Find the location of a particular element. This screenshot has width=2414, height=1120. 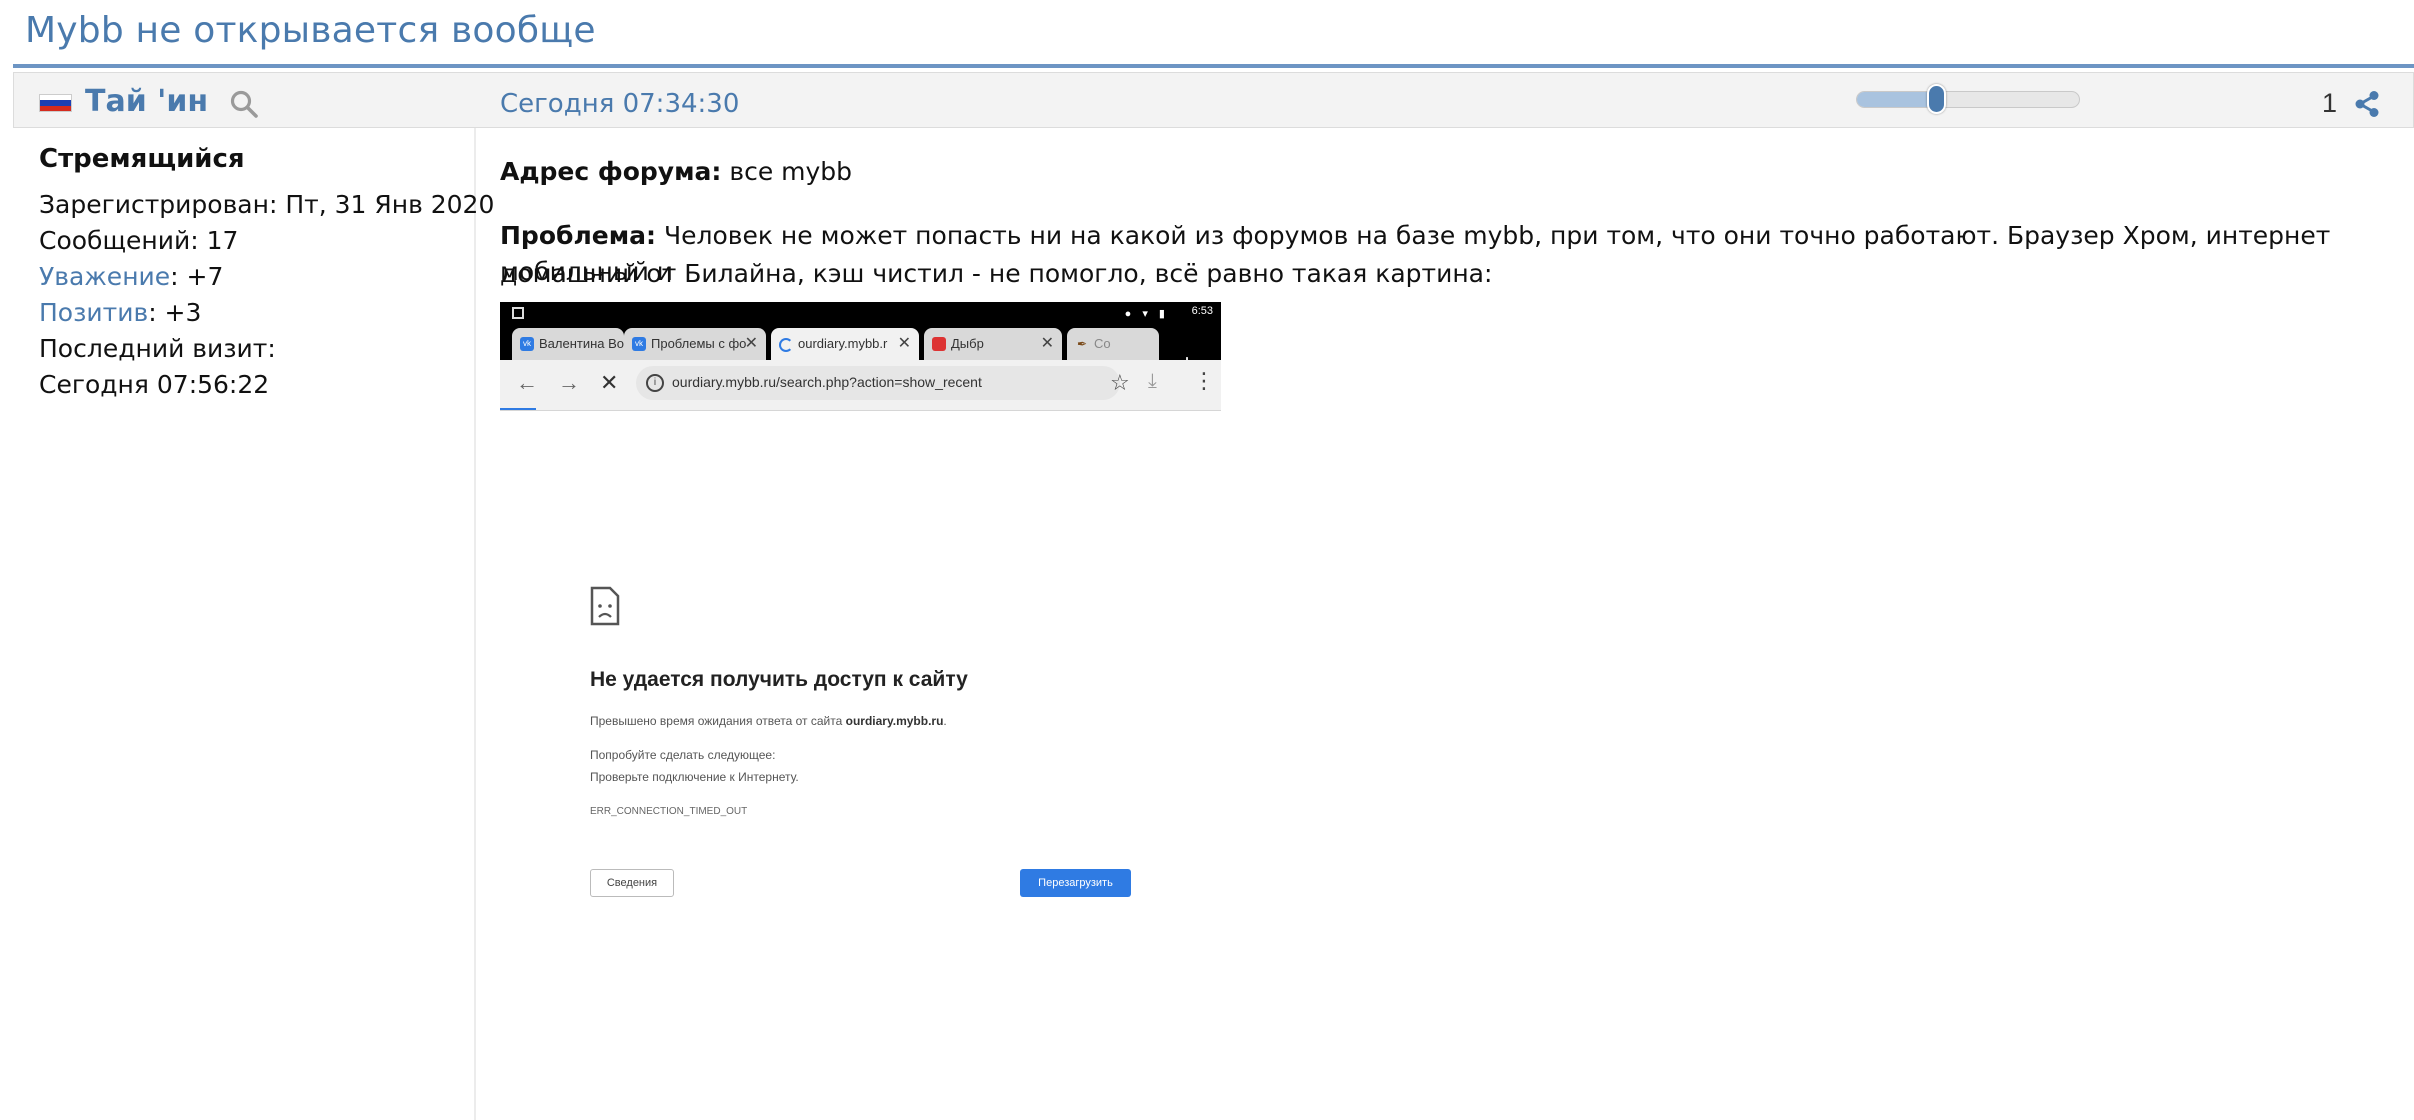

forward-icon: → is located at coordinates (569, 383).